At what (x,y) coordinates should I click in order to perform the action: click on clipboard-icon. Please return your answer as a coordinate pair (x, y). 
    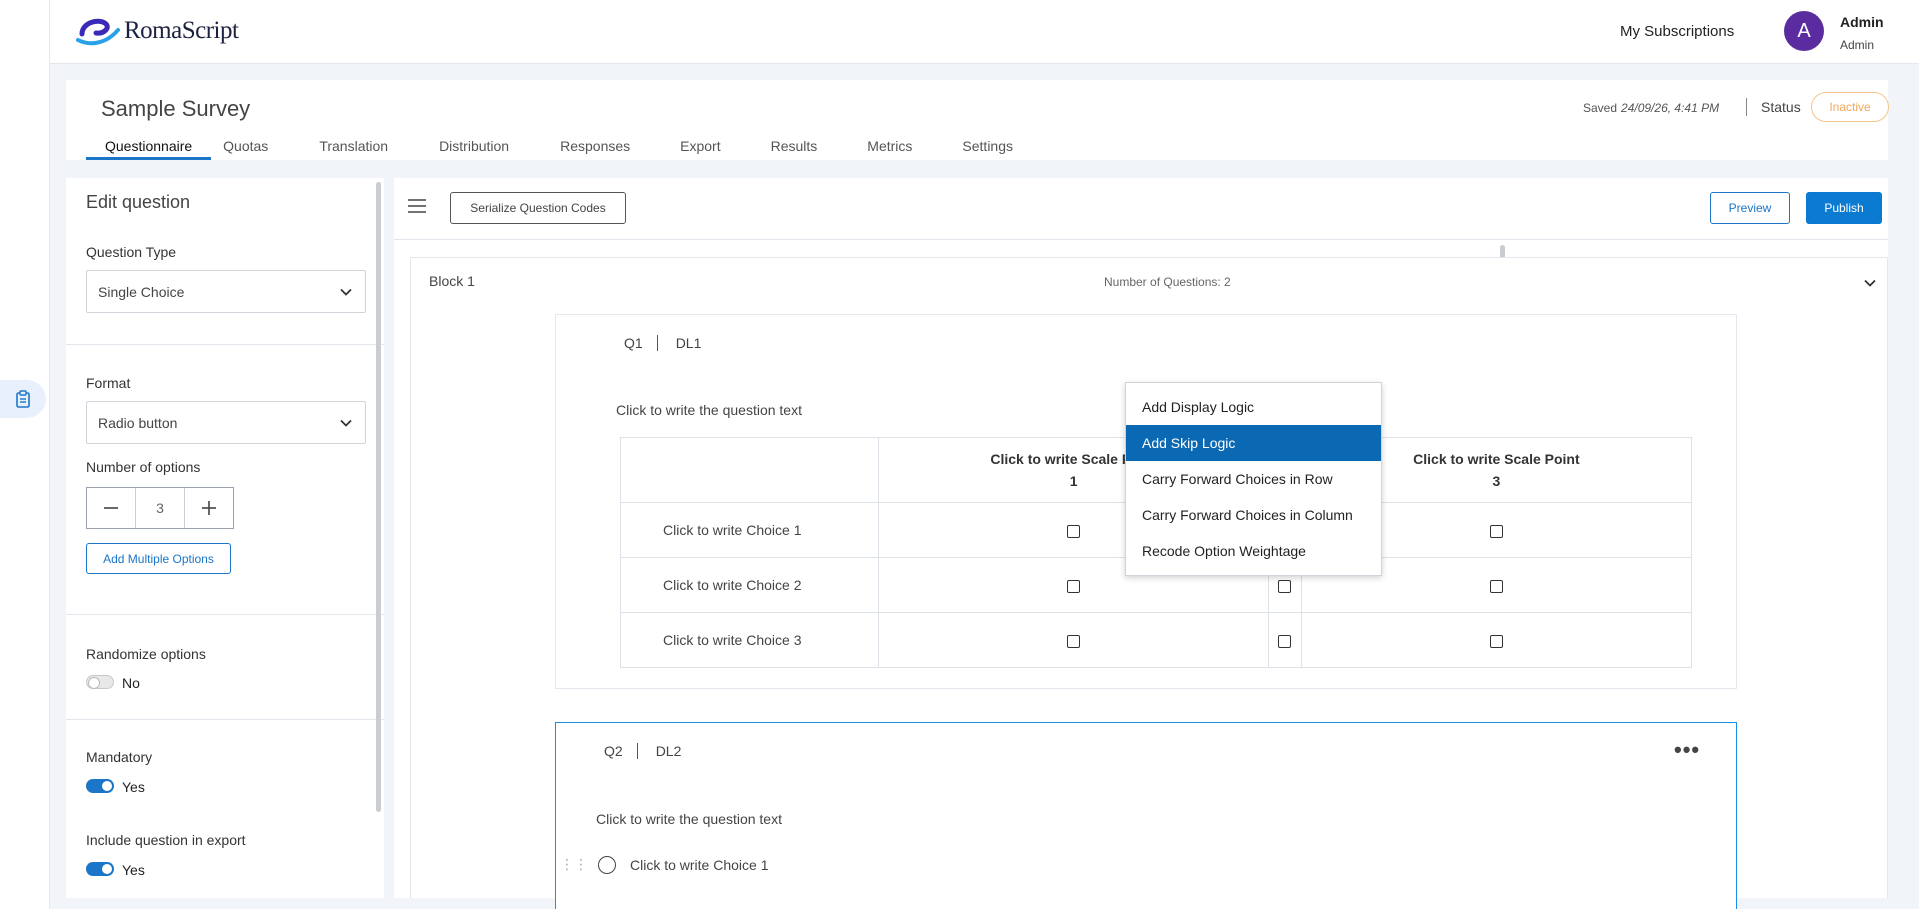
    Looking at the image, I should click on (23, 399).